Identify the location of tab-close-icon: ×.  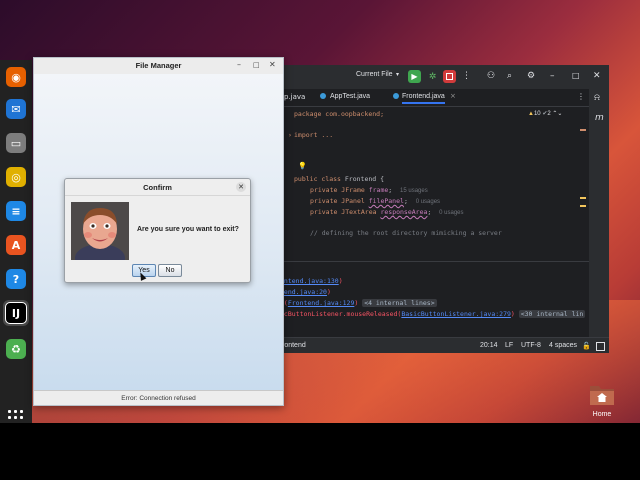
(453, 96).